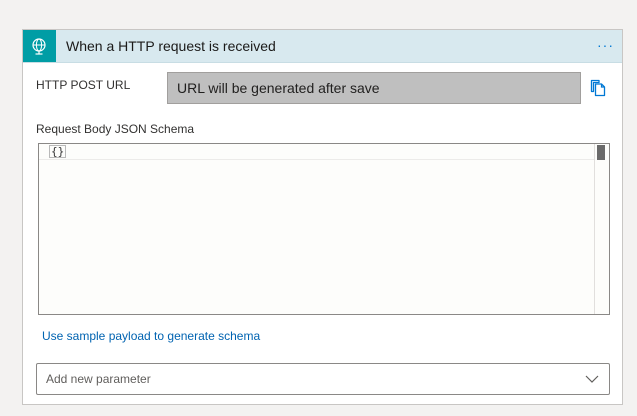  What do you see at coordinates (322, 46) in the screenshot?
I see `trigger-card-header: When a HTTP request is received ···` at bounding box center [322, 46].